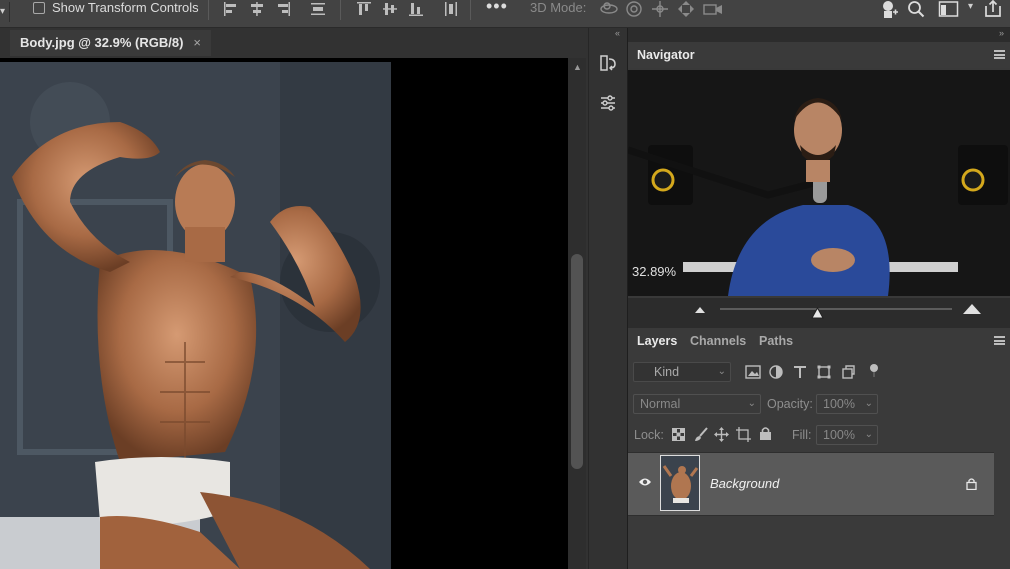 This screenshot has height=569, width=1010. Describe the element at coordinates (649, 435) in the screenshot. I see `lock-label: Lock:` at that location.